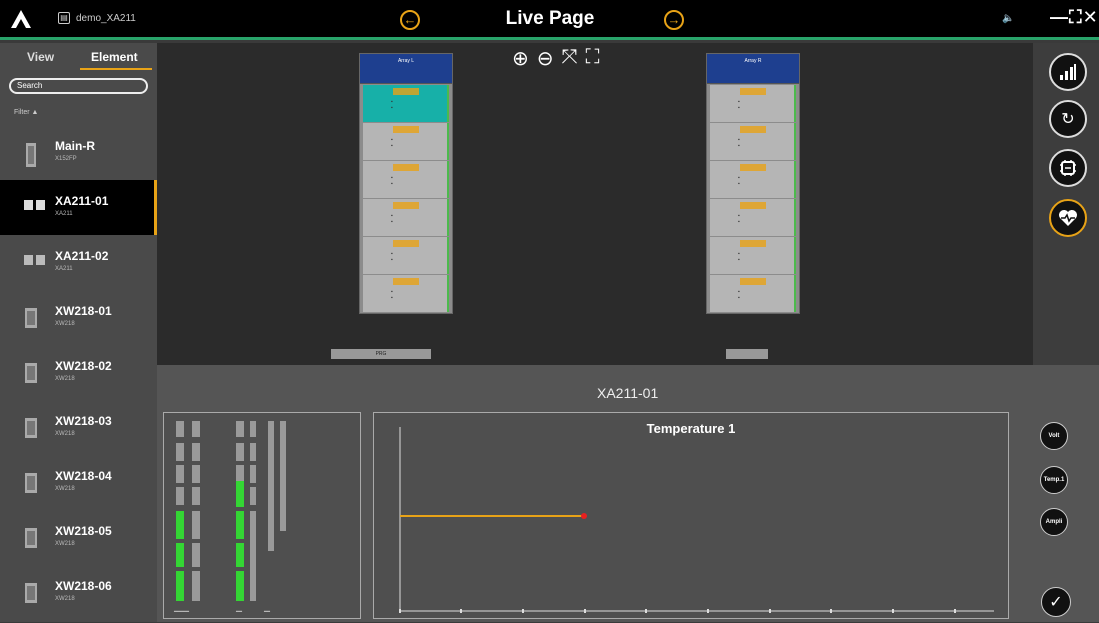 The image size is (1099, 623). I want to click on ampli-button: Ampli, so click(1054, 522).